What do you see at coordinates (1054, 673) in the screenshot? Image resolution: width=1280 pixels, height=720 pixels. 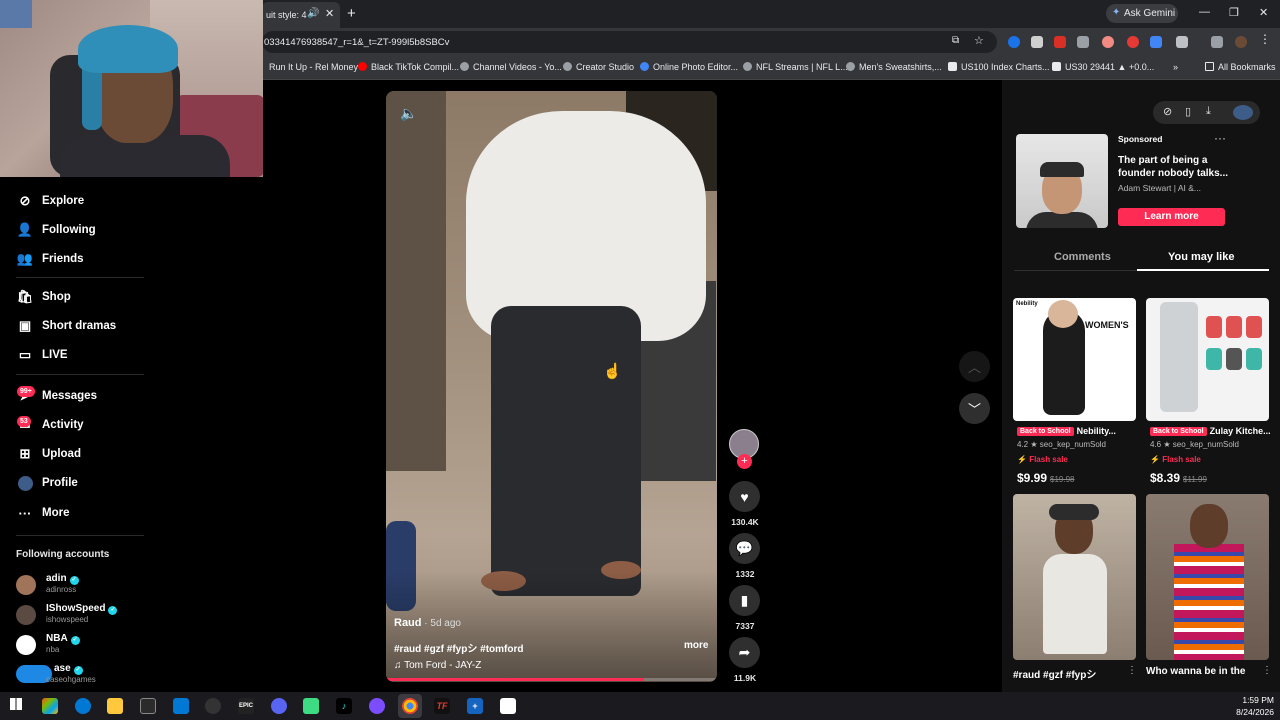 I see `related-video-caption: #raud #gzf #fypシ` at bounding box center [1054, 673].